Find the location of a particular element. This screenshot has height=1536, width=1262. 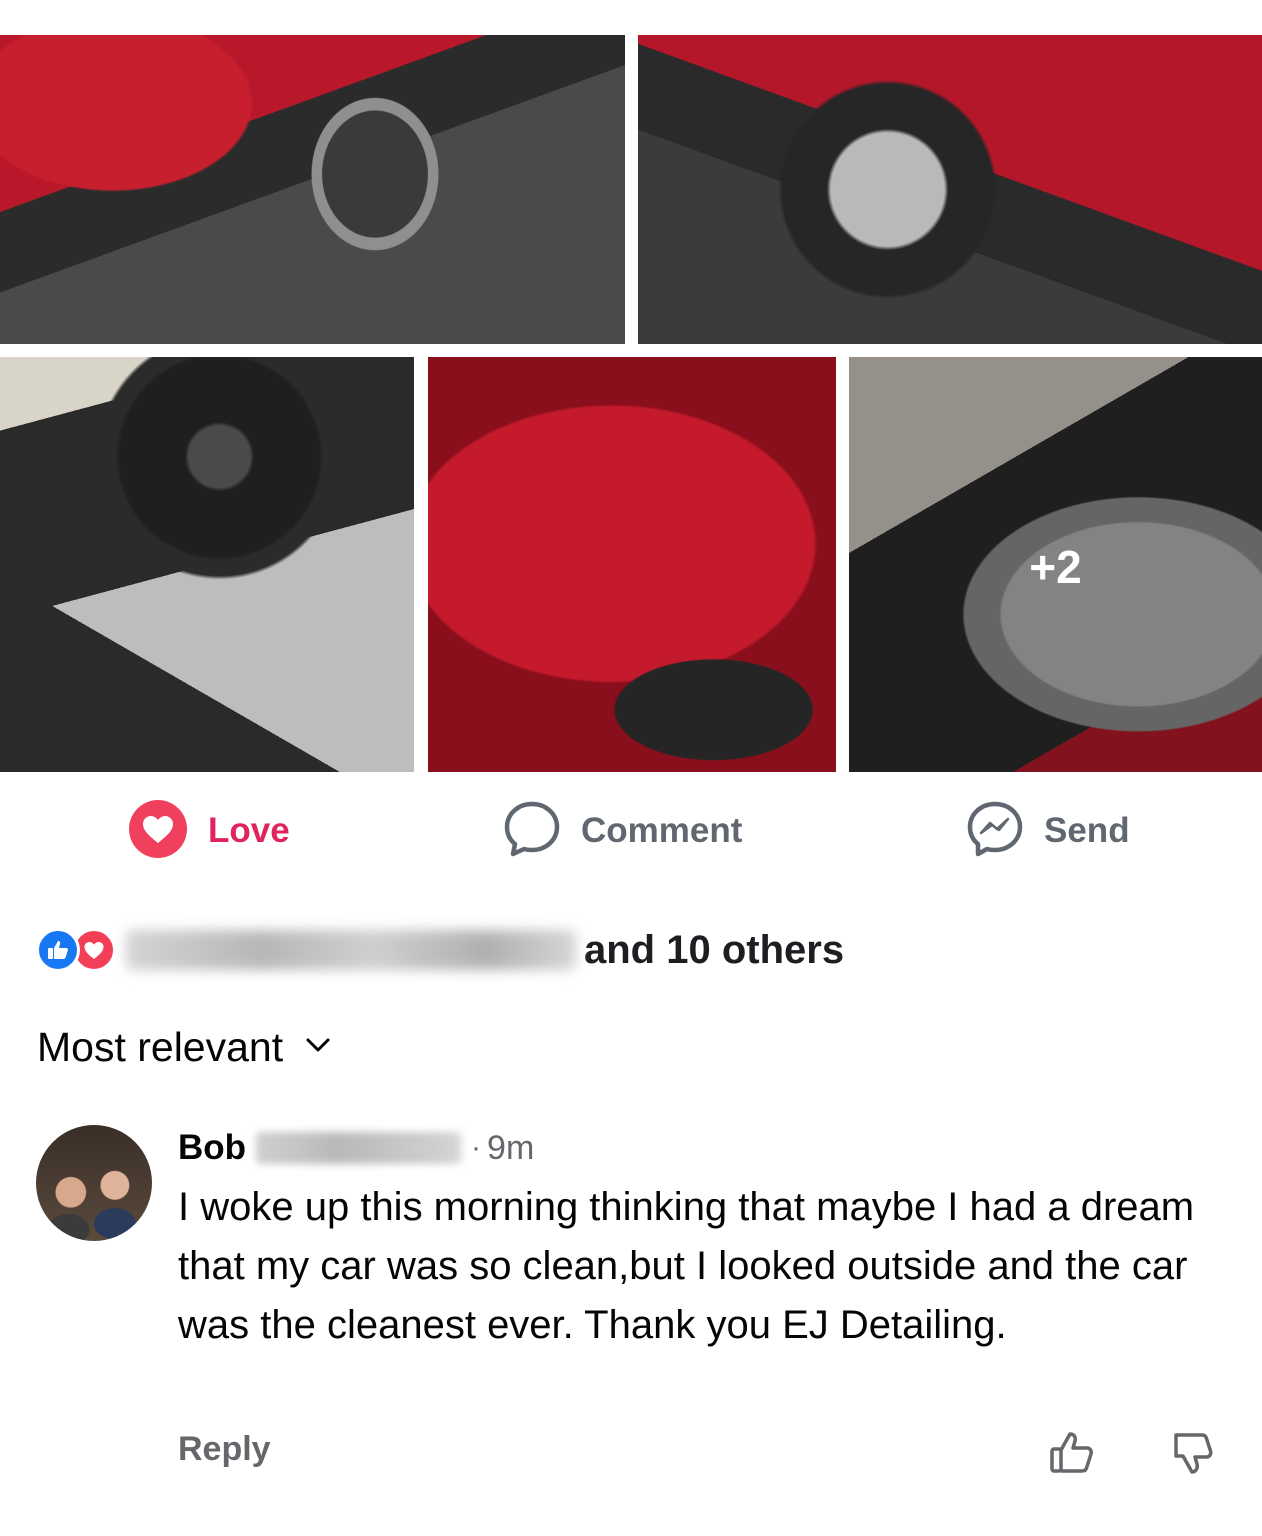

comment-sort-dropdown: Most relevant is located at coordinates (184, 1047).